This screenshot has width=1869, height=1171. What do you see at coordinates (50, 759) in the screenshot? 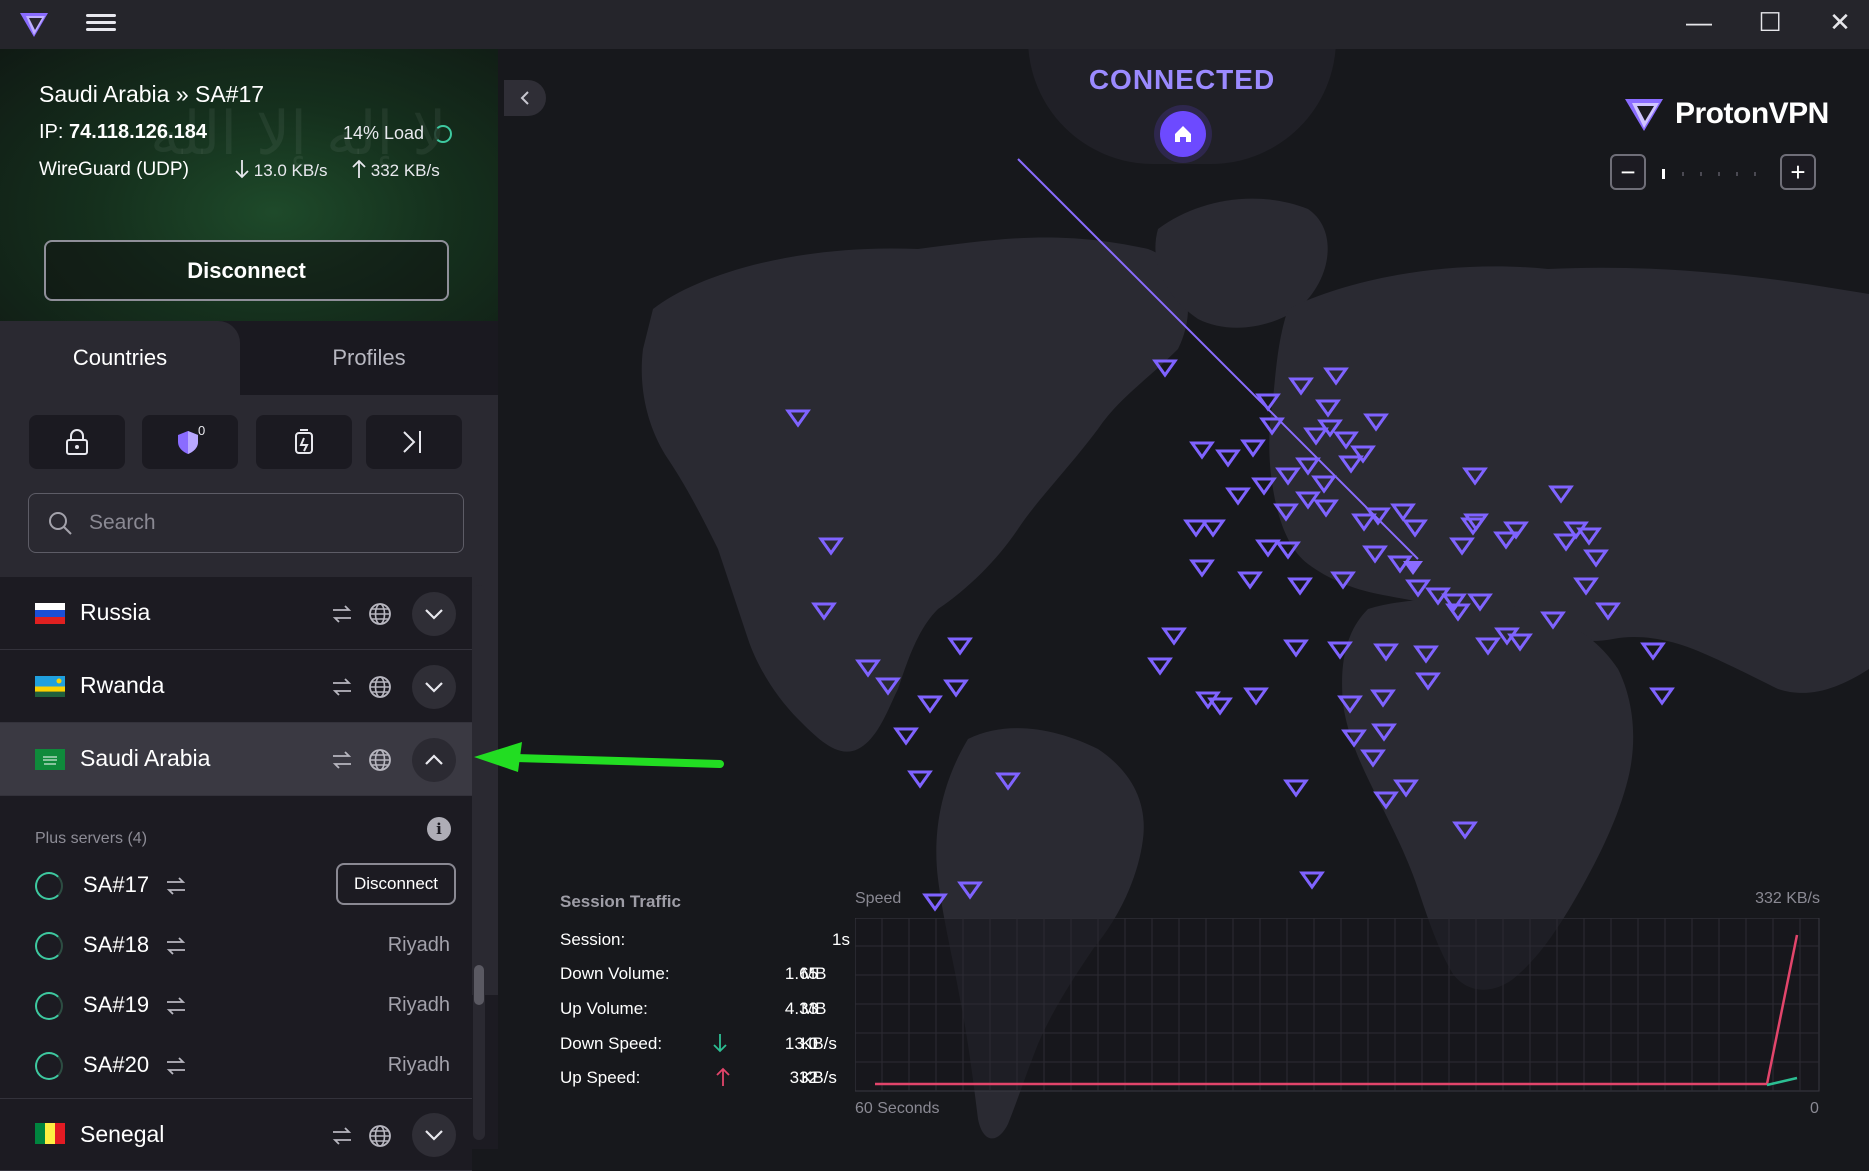
I see `saudi-arabia-flag-icon` at bounding box center [50, 759].